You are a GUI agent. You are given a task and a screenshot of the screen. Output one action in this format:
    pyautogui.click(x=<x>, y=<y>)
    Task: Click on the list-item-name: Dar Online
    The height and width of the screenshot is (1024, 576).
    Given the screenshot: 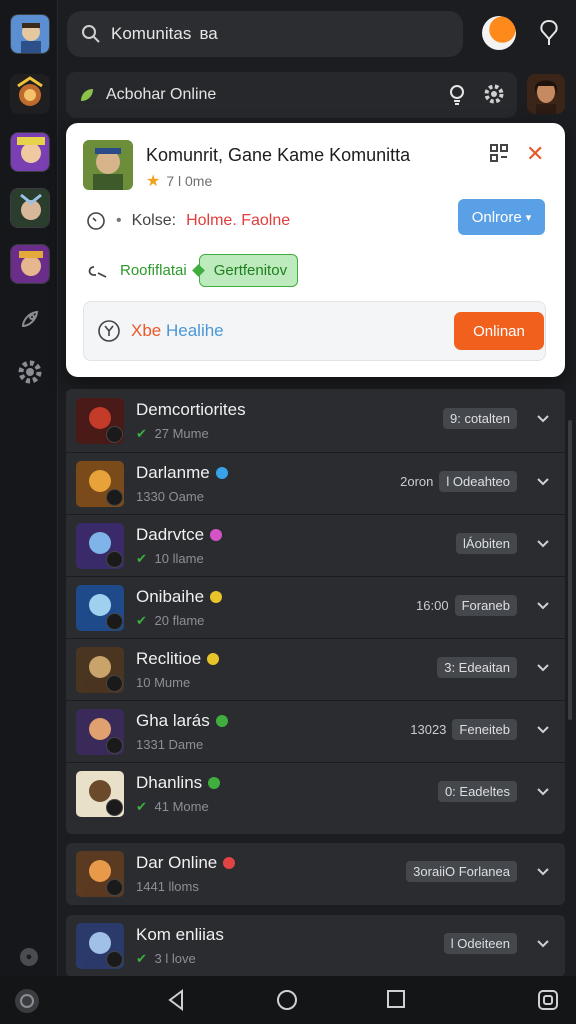 What is the action you would take?
    pyautogui.click(x=177, y=862)
    